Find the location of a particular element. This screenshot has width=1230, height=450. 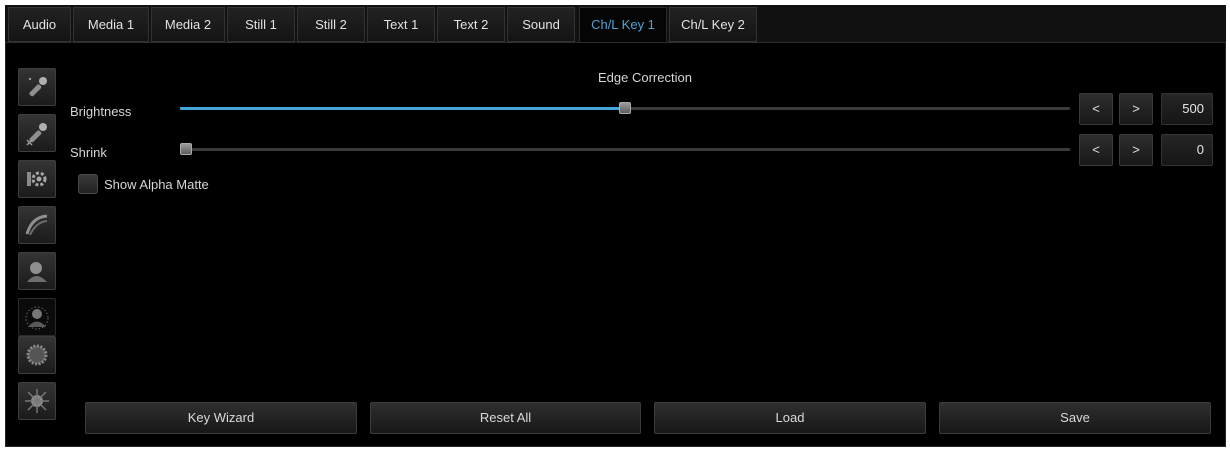

reset-all-button: Reset All is located at coordinates (505, 418).